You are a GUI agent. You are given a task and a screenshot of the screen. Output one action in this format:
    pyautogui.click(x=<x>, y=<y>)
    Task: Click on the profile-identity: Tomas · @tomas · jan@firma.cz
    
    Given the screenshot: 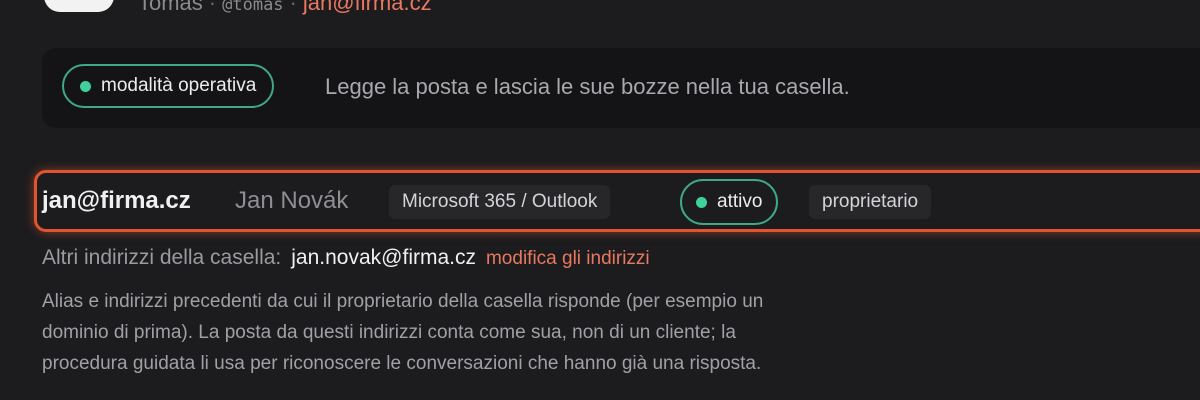 What is the action you would take?
    pyautogui.click(x=285, y=8)
    